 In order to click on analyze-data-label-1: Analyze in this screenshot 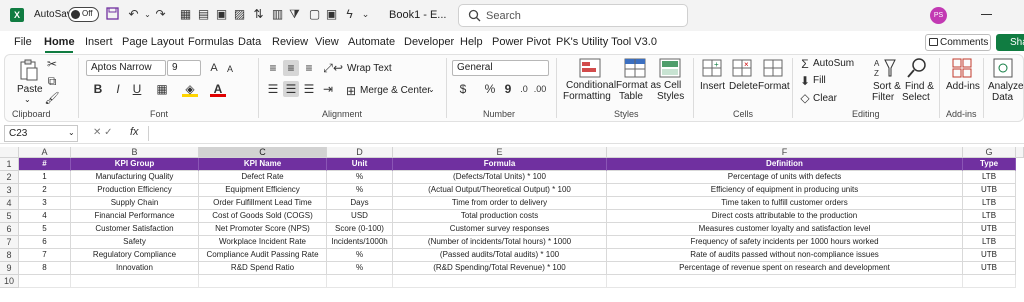, I will do `click(1006, 86)`.